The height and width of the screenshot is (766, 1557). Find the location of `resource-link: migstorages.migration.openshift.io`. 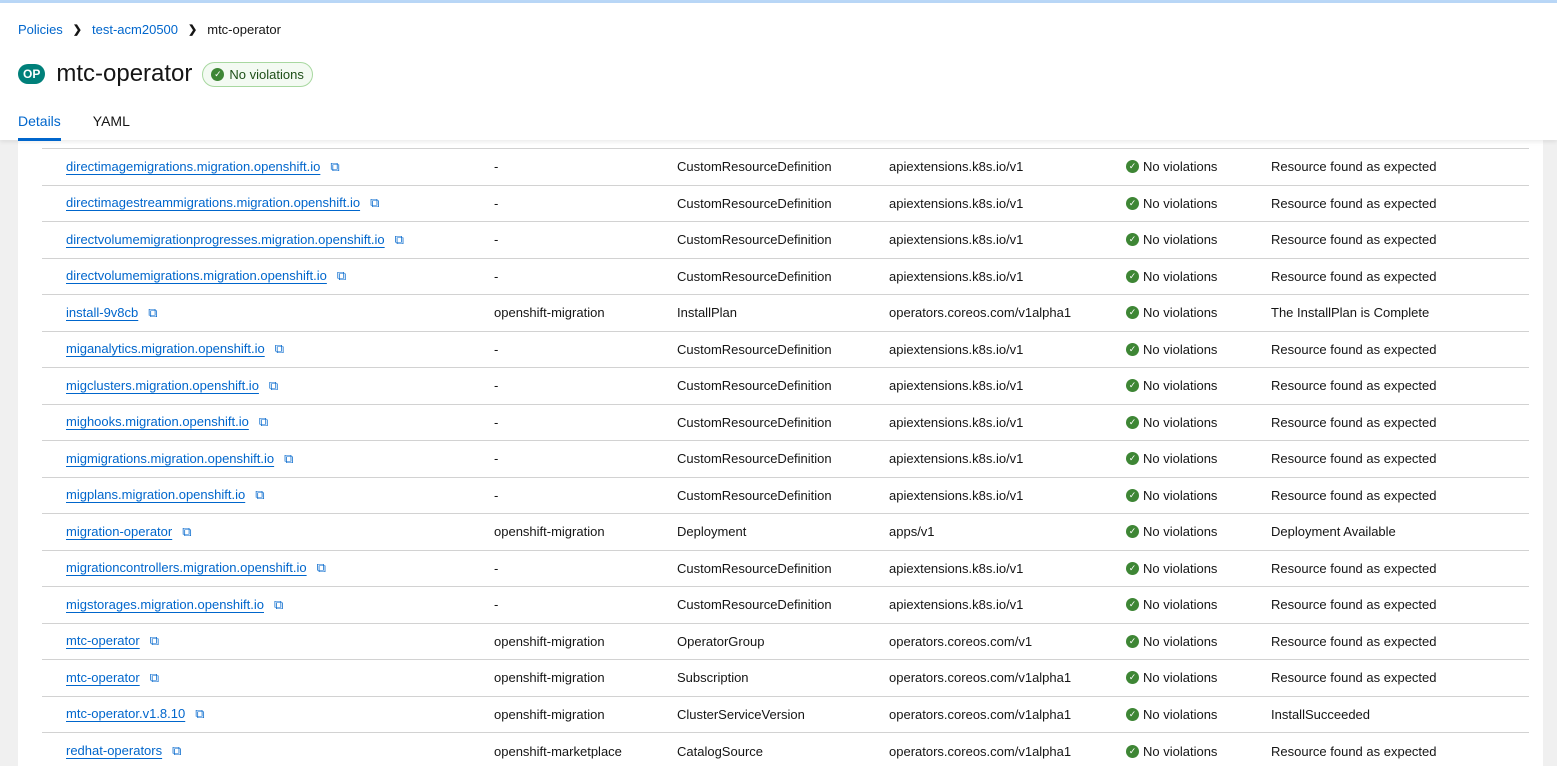

resource-link: migstorages.migration.openshift.io is located at coordinates (165, 604).